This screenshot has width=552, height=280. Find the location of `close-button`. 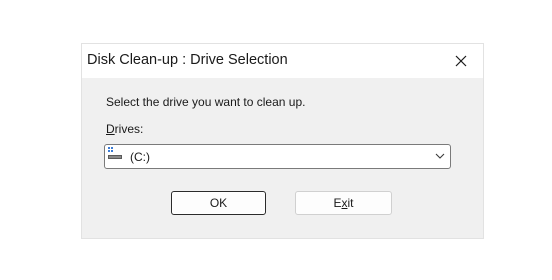

close-button is located at coordinates (461, 61).